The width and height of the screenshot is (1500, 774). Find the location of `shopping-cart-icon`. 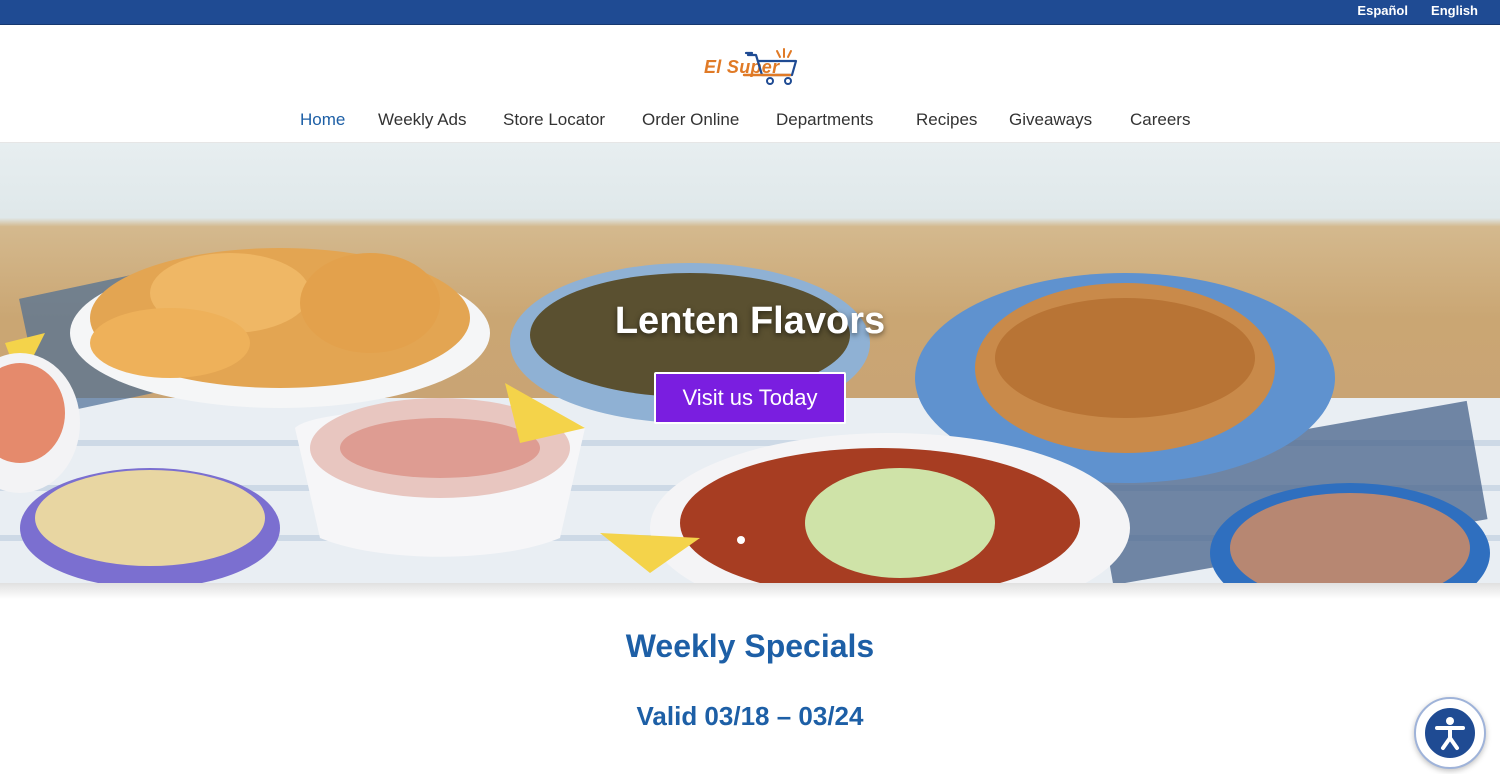

shopping-cart-icon is located at coordinates (770, 66).